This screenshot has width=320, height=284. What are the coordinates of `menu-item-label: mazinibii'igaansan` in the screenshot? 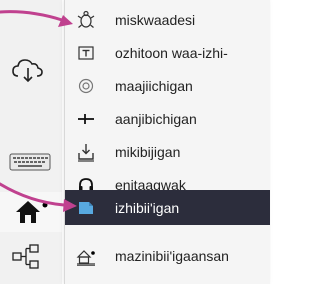 It's located at (172, 255).